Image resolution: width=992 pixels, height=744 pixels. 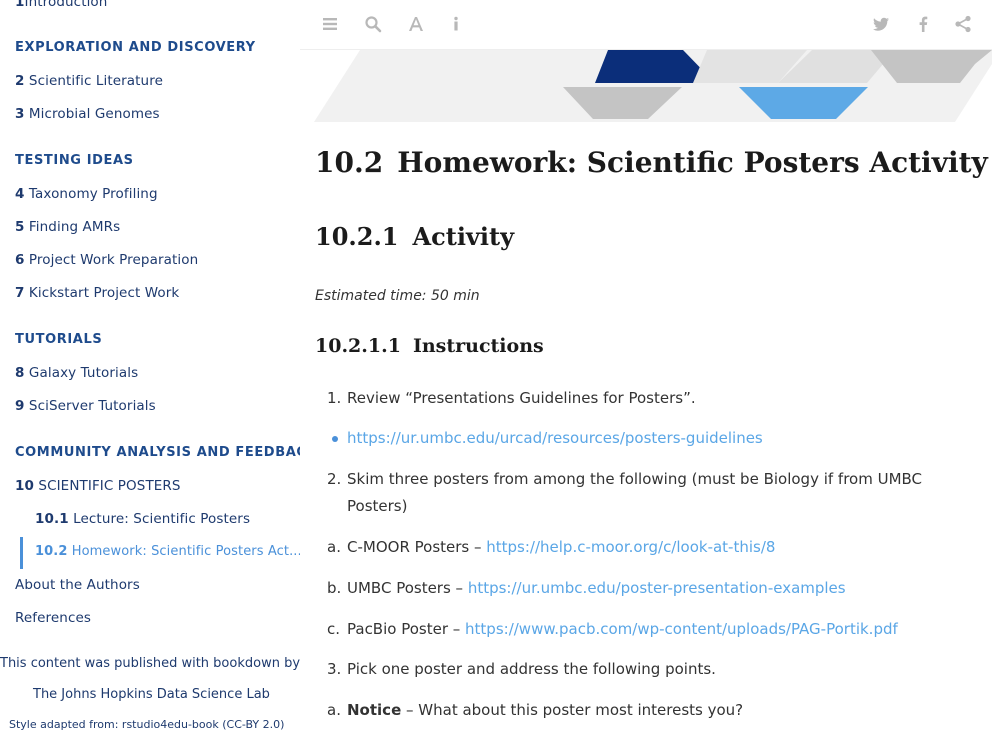 I want to click on subsection-heading: 10.2.1.1 Instructions, so click(x=429, y=346).